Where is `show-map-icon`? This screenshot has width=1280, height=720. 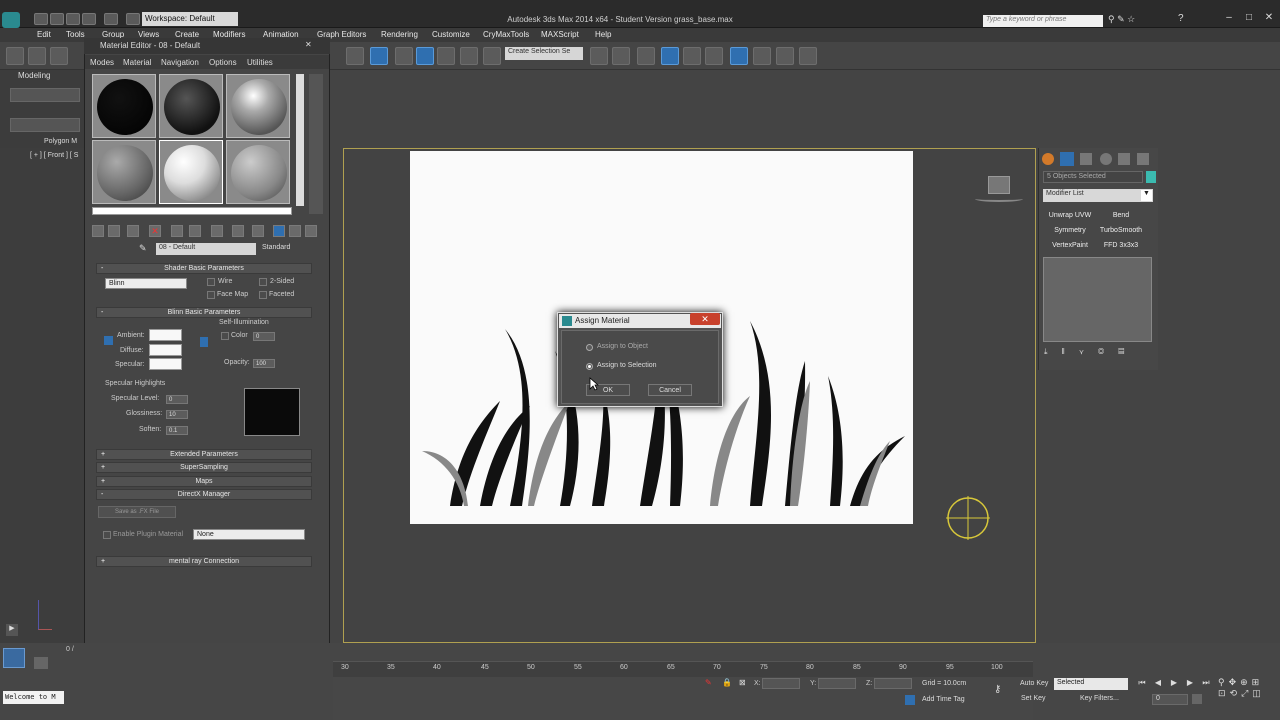
show-map-icon is located at coordinates (258, 231).